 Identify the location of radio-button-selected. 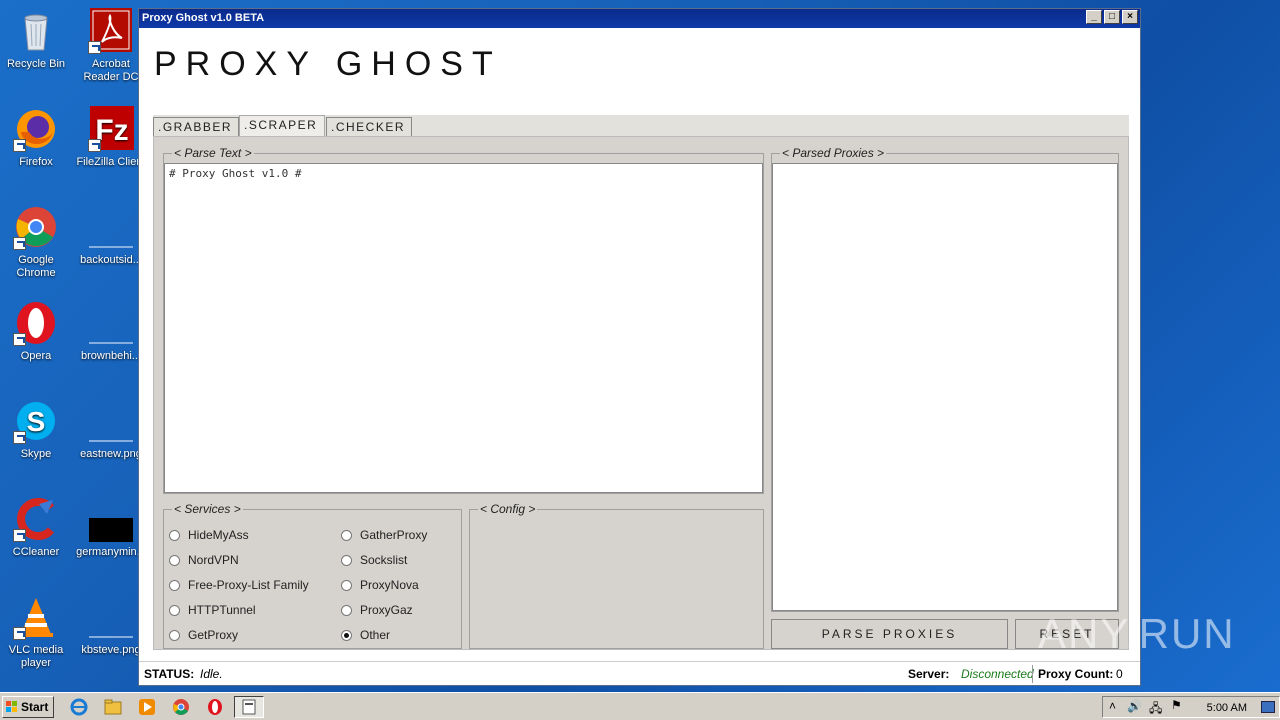
(346, 635).